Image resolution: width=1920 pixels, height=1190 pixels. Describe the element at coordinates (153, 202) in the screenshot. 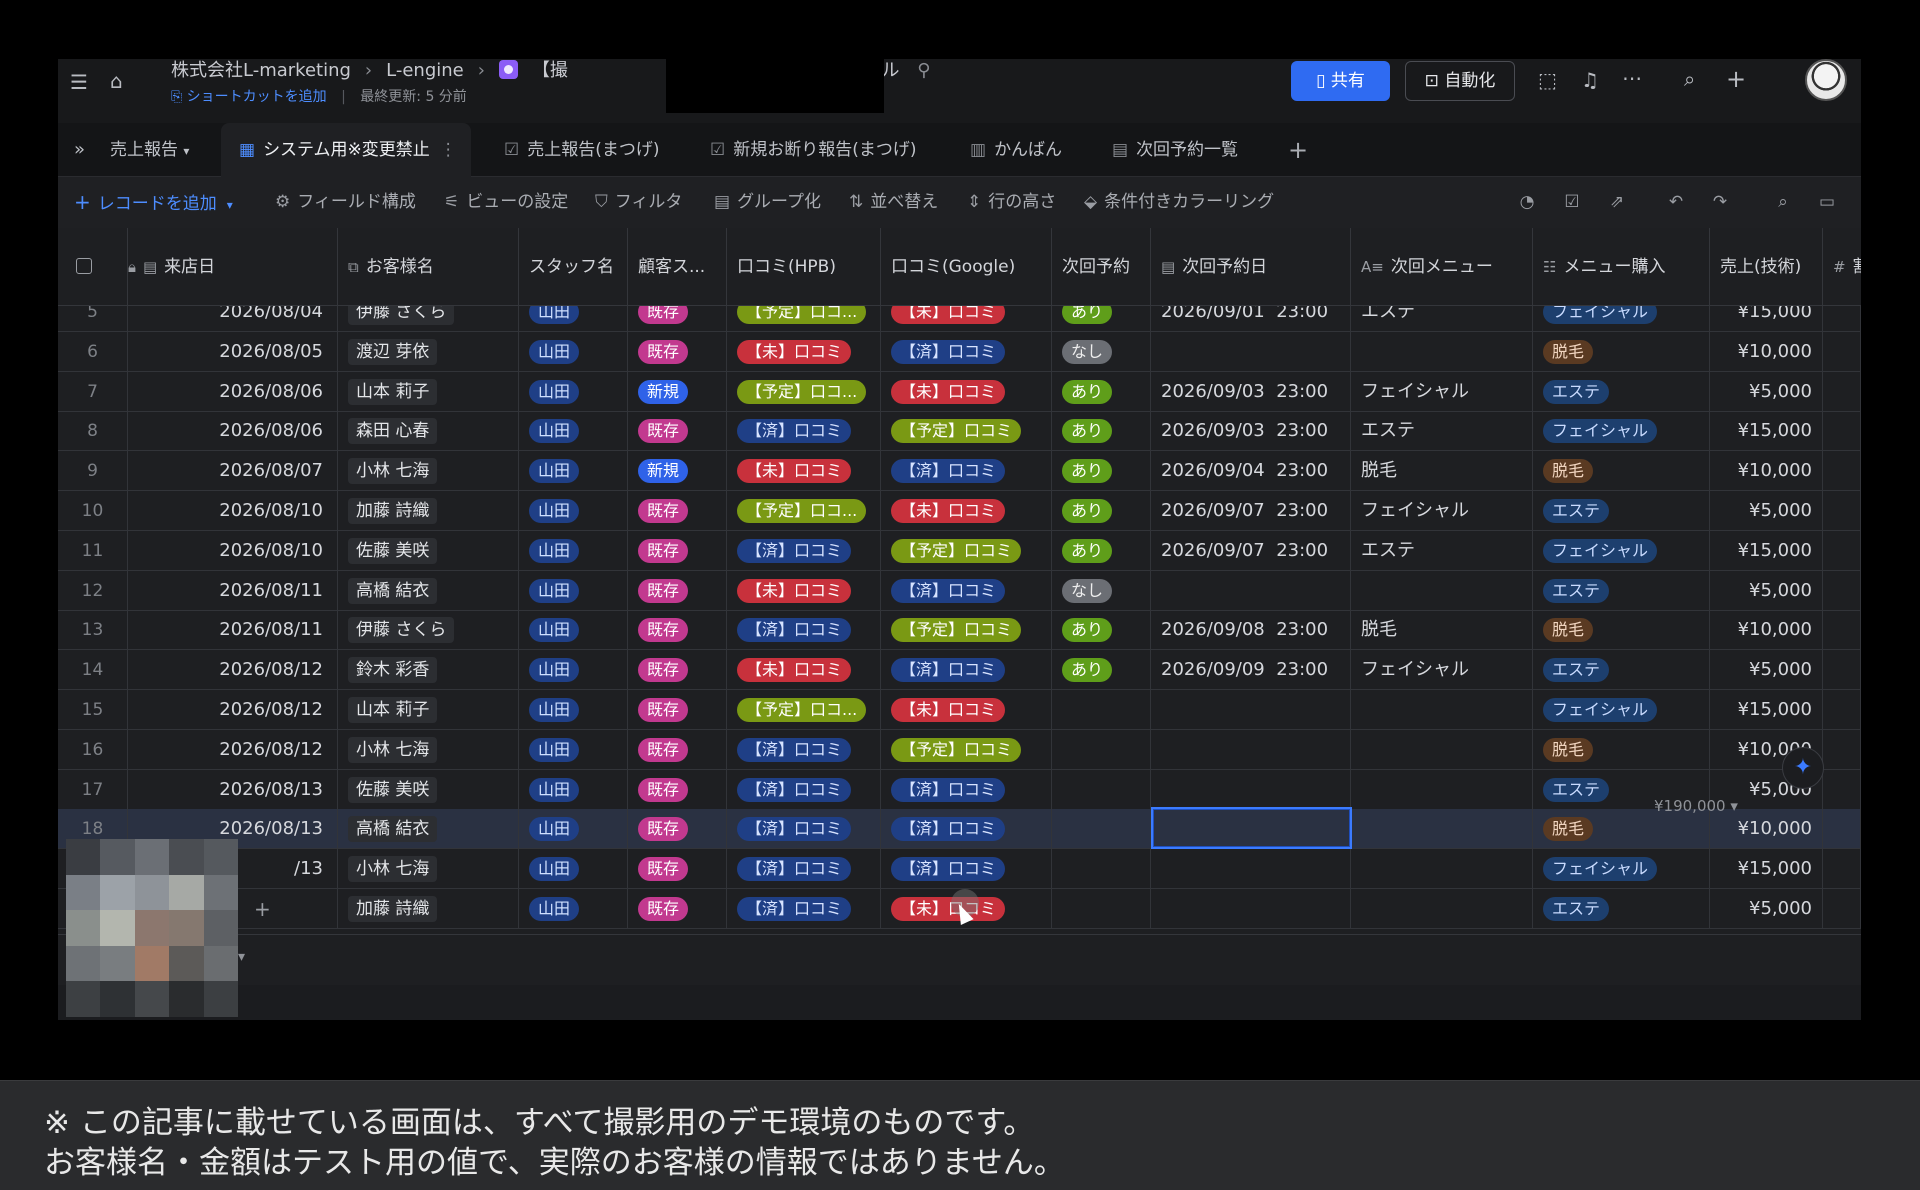

I see `add-record-button: + レコードを追加 ▾` at that location.